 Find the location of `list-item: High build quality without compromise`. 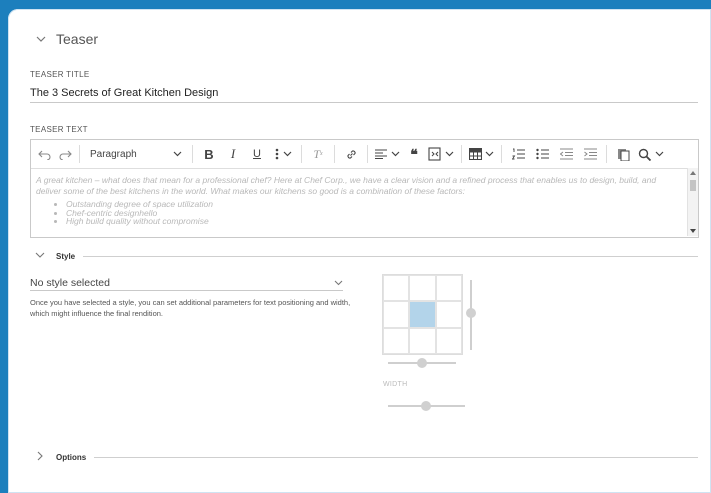

list-item: High build quality without compromise is located at coordinates (373, 221).